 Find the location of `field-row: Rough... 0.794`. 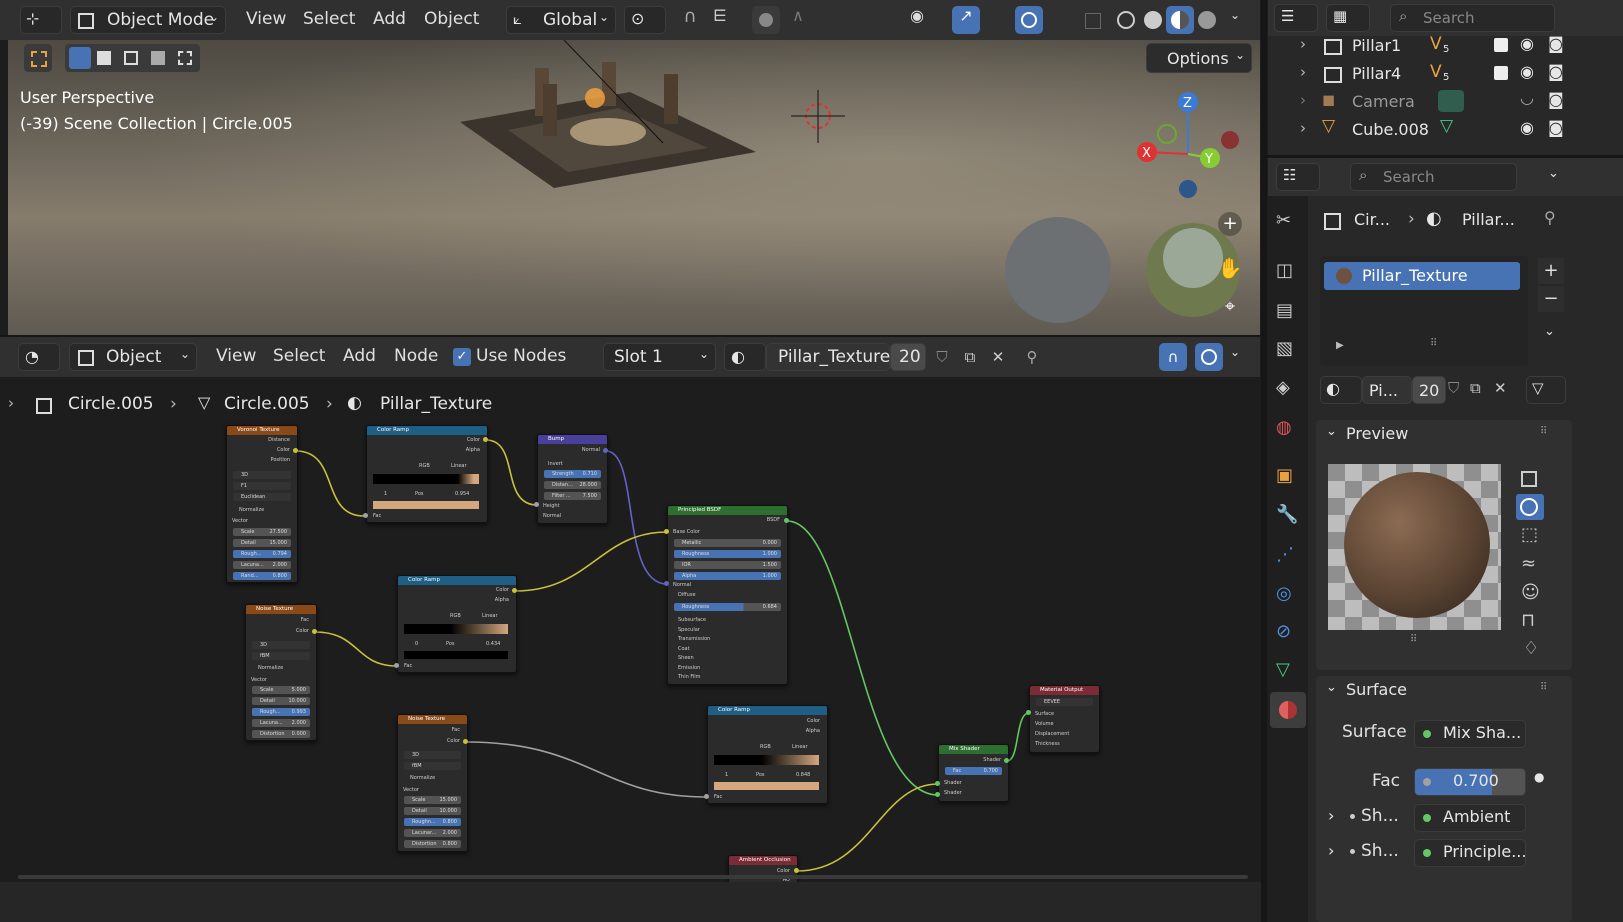

field-row: Rough... 0.794 is located at coordinates (262, 554).